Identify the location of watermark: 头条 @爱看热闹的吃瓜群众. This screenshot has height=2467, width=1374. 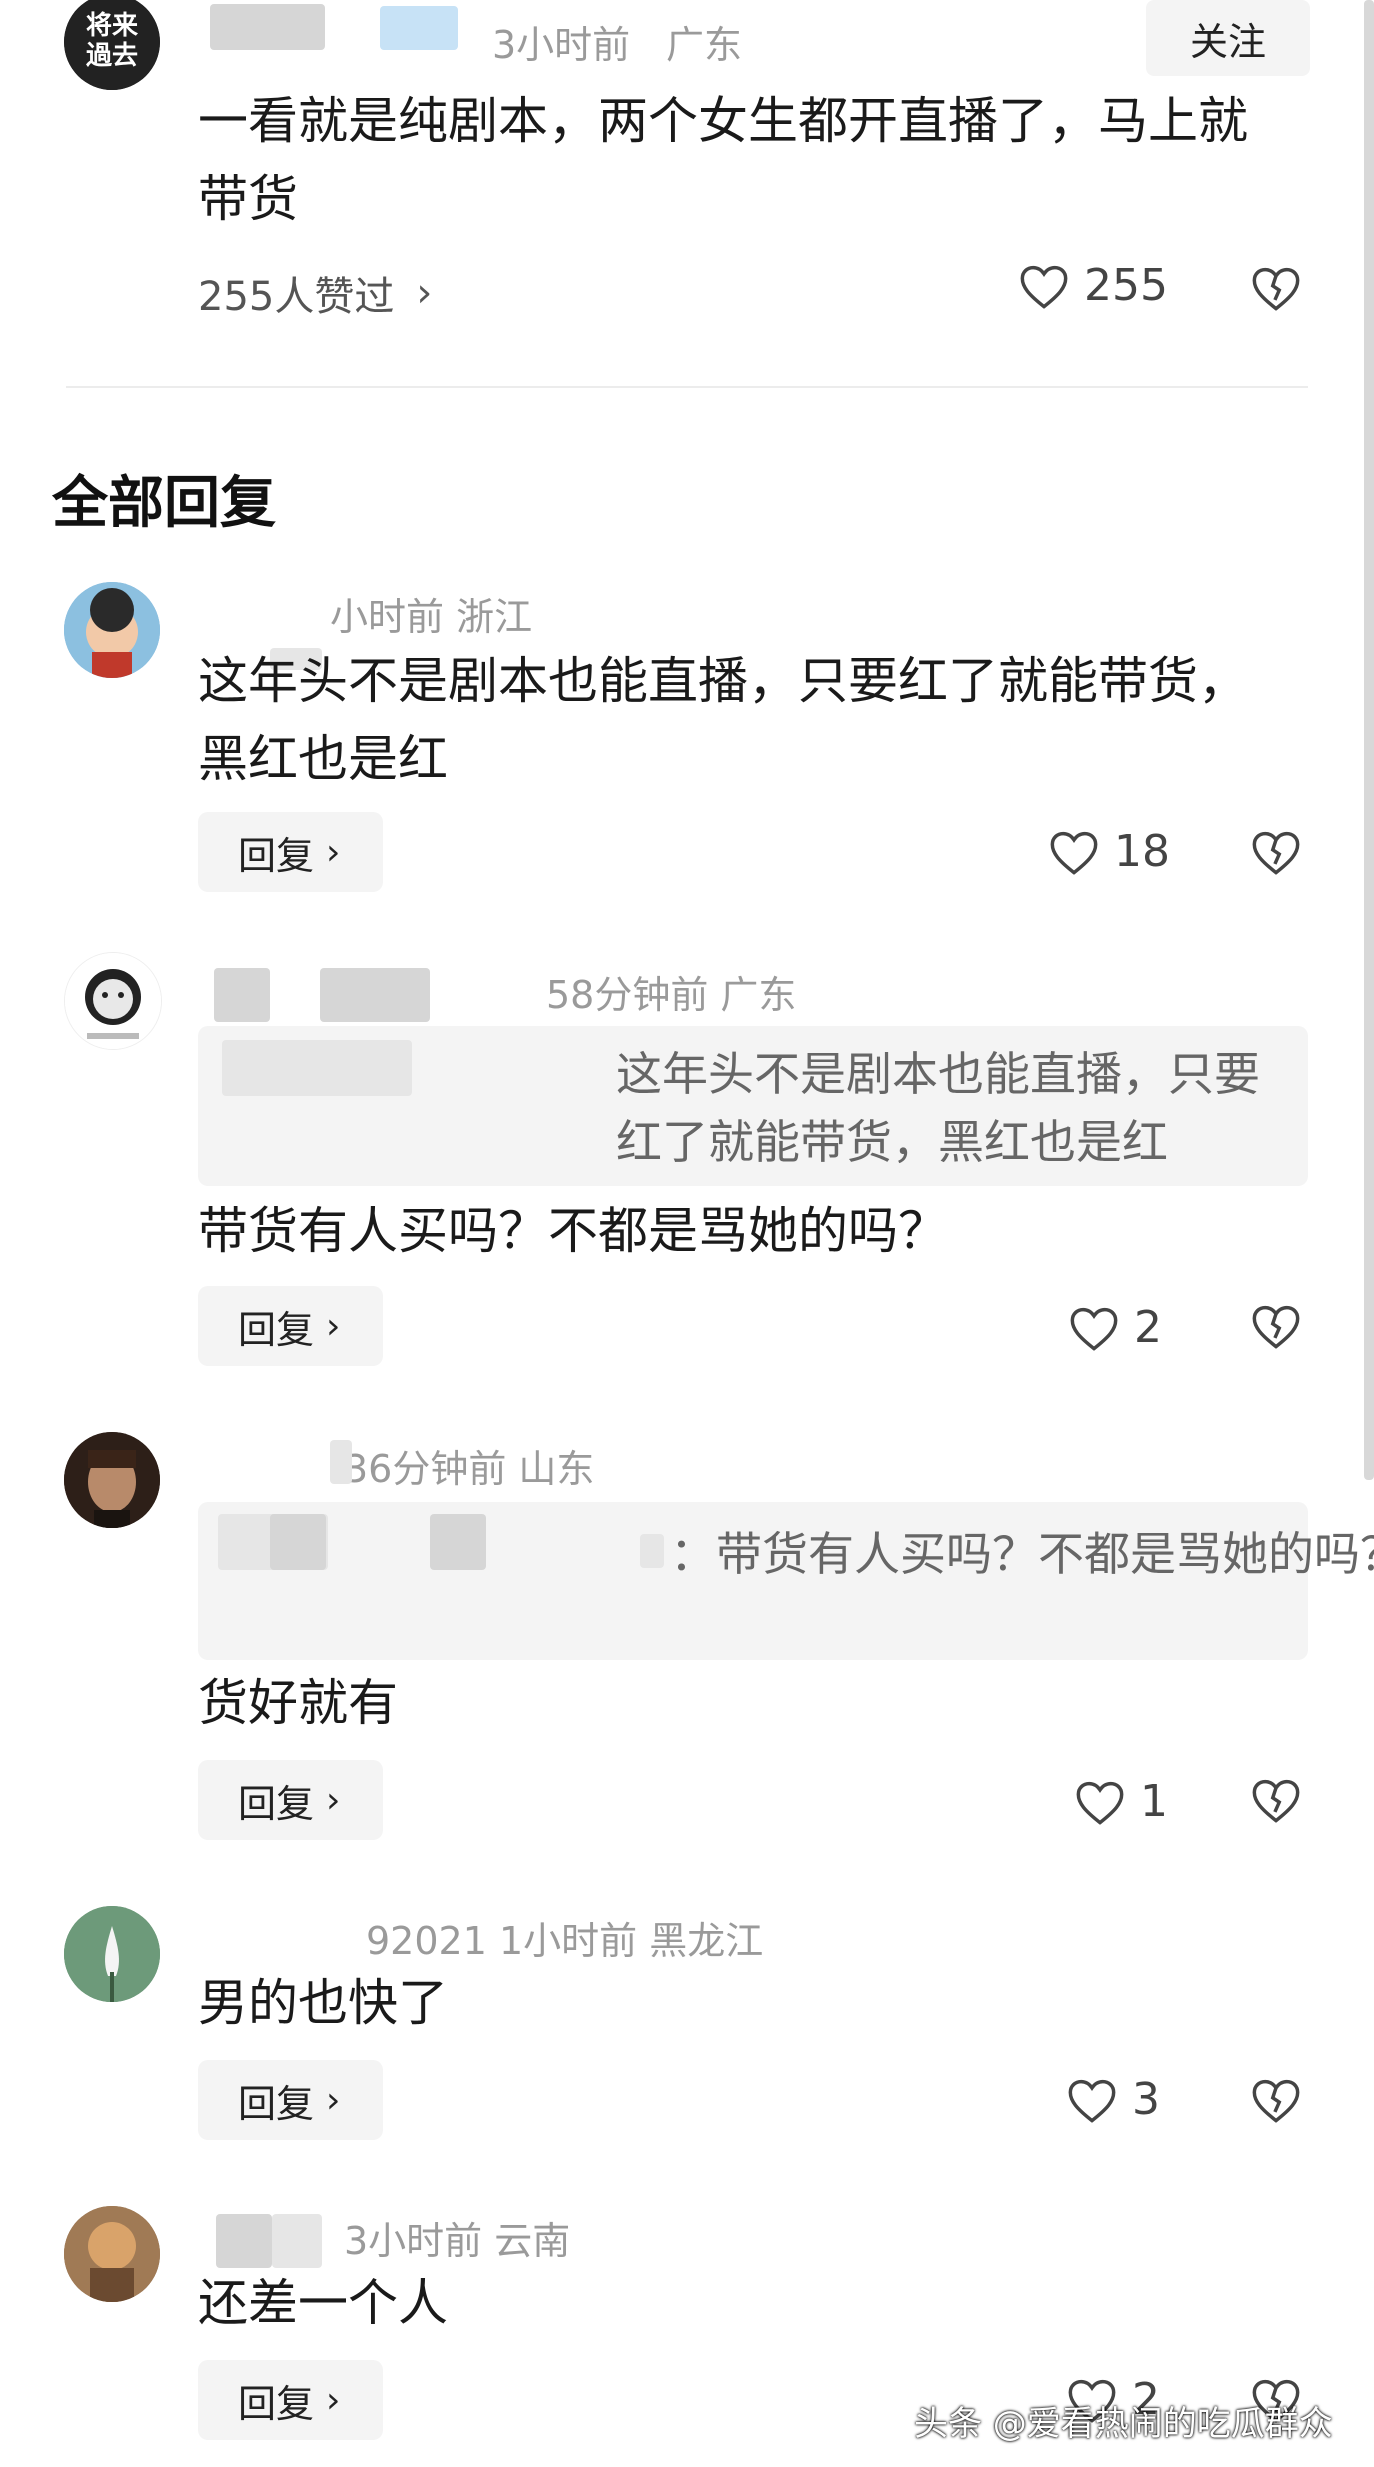
(1123, 2420).